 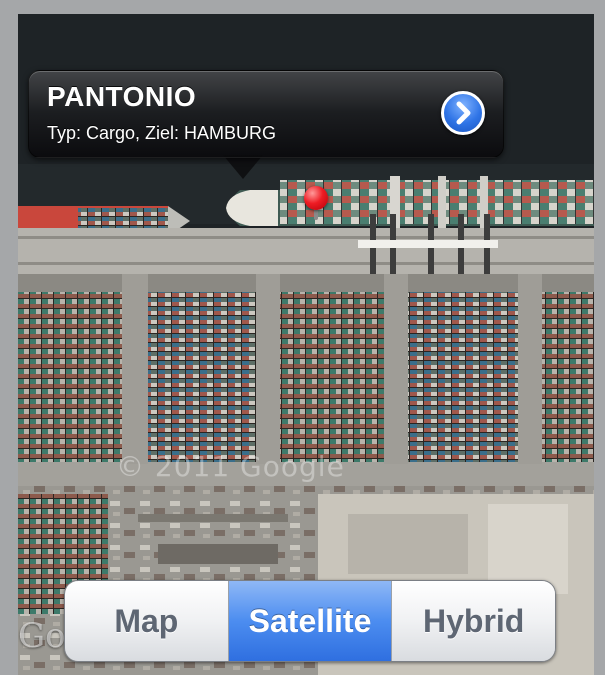 What do you see at coordinates (230, 466) in the screenshot?
I see `map-watermark: © 2011 Google` at bounding box center [230, 466].